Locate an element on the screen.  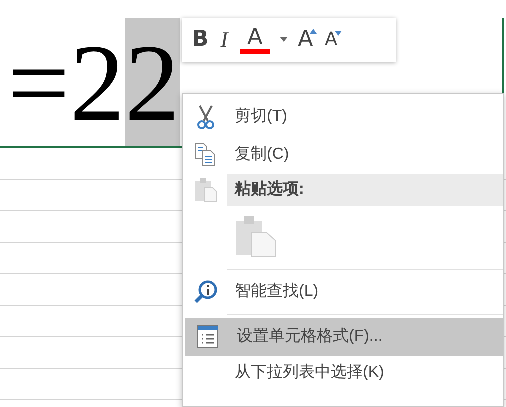
shrink-font-button: A is located at coordinates (331, 40).